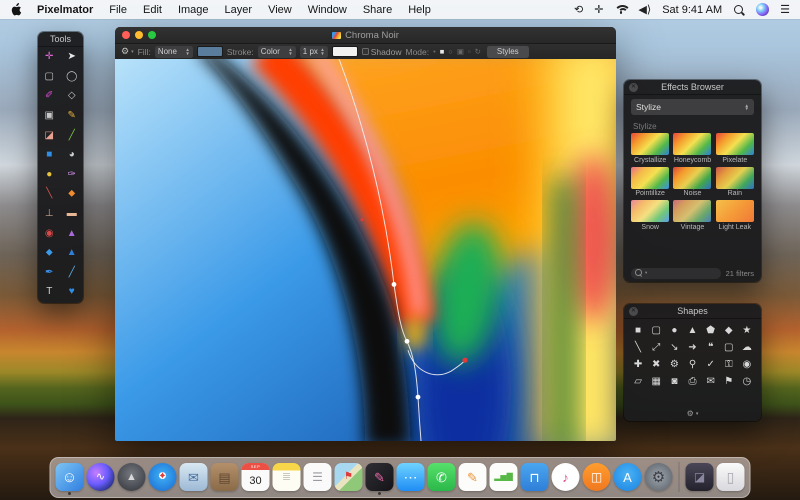  I want to click on menu-clock: Sat 9:41 AM, so click(692, 10).